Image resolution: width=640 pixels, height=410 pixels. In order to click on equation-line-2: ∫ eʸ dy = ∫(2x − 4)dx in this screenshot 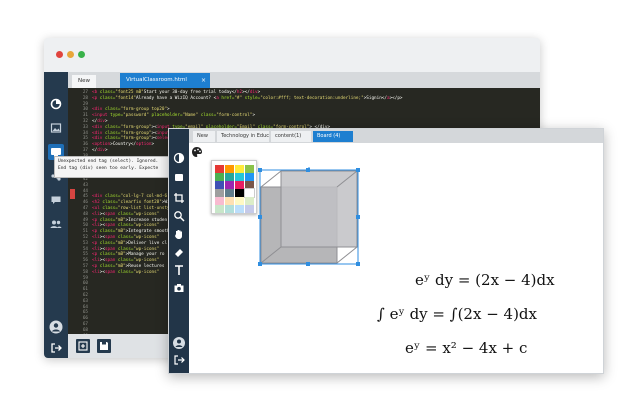, I will do `click(457, 314)`.